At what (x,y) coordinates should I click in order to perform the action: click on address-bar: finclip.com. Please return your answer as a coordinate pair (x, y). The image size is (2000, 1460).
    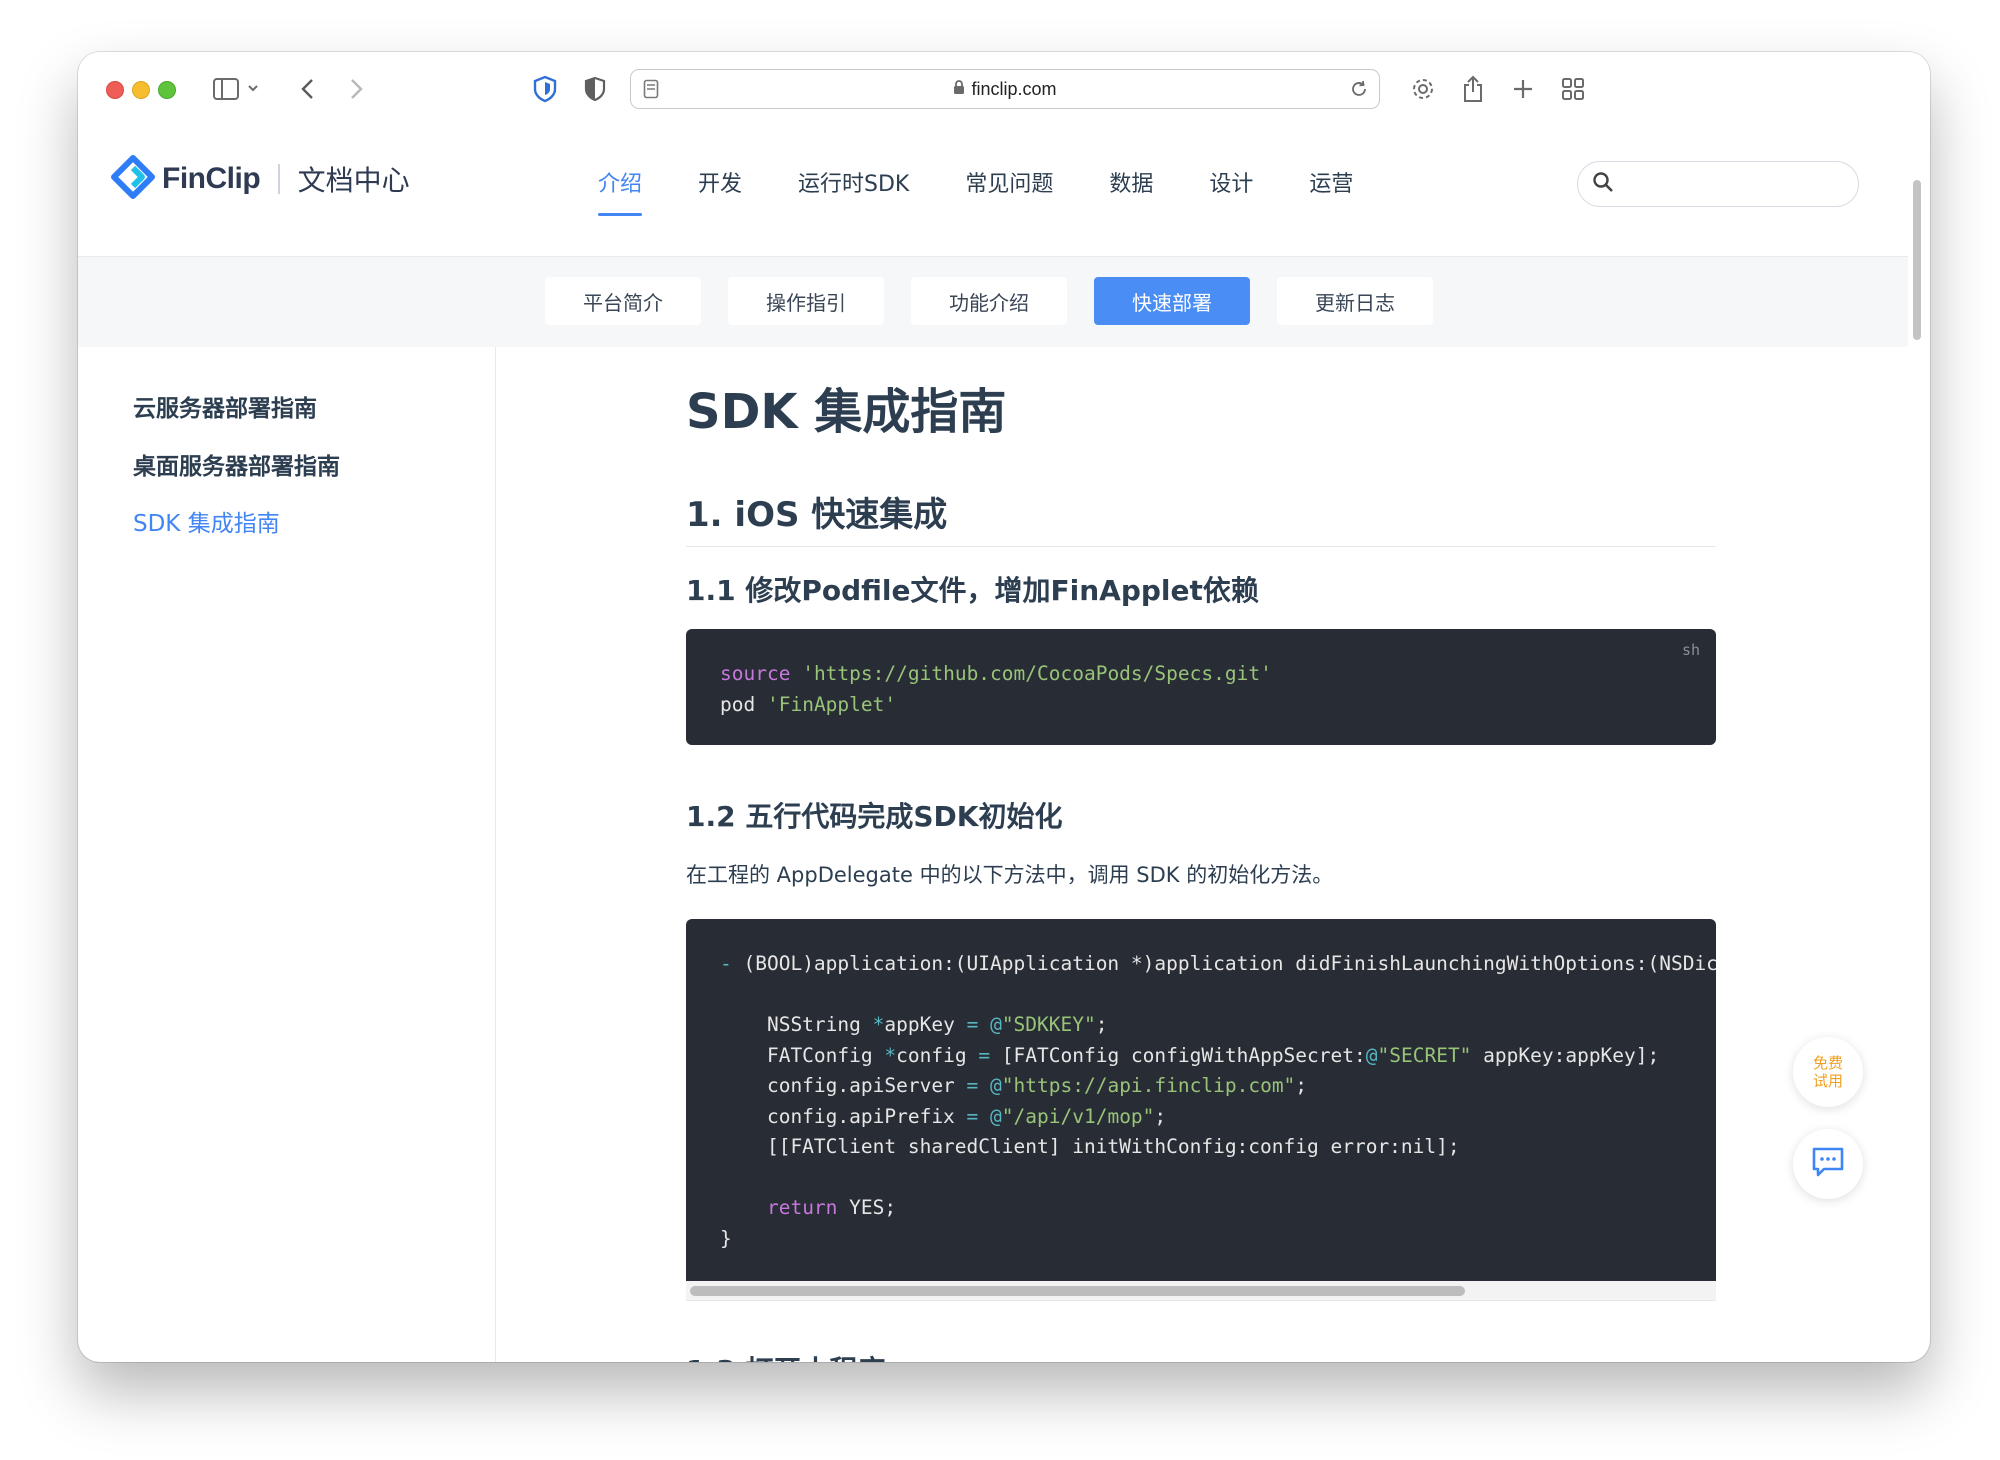
    Looking at the image, I should click on (1005, 89).